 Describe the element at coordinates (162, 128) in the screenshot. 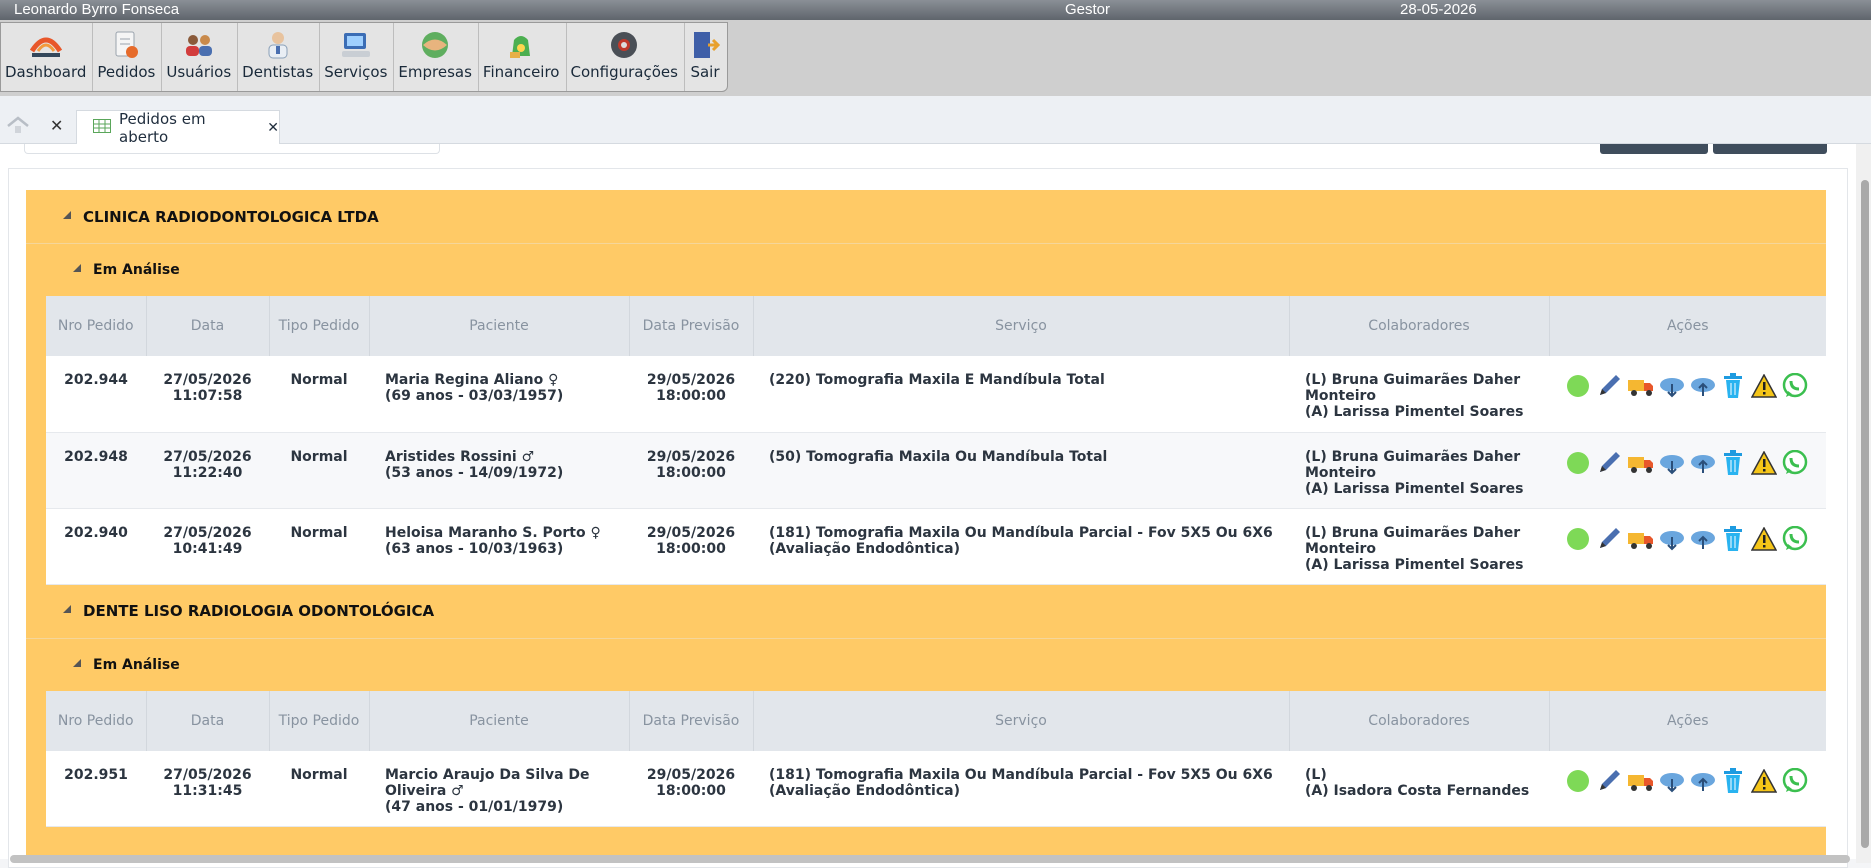

I see `tab-label: Pedidos em aberto` at that location.